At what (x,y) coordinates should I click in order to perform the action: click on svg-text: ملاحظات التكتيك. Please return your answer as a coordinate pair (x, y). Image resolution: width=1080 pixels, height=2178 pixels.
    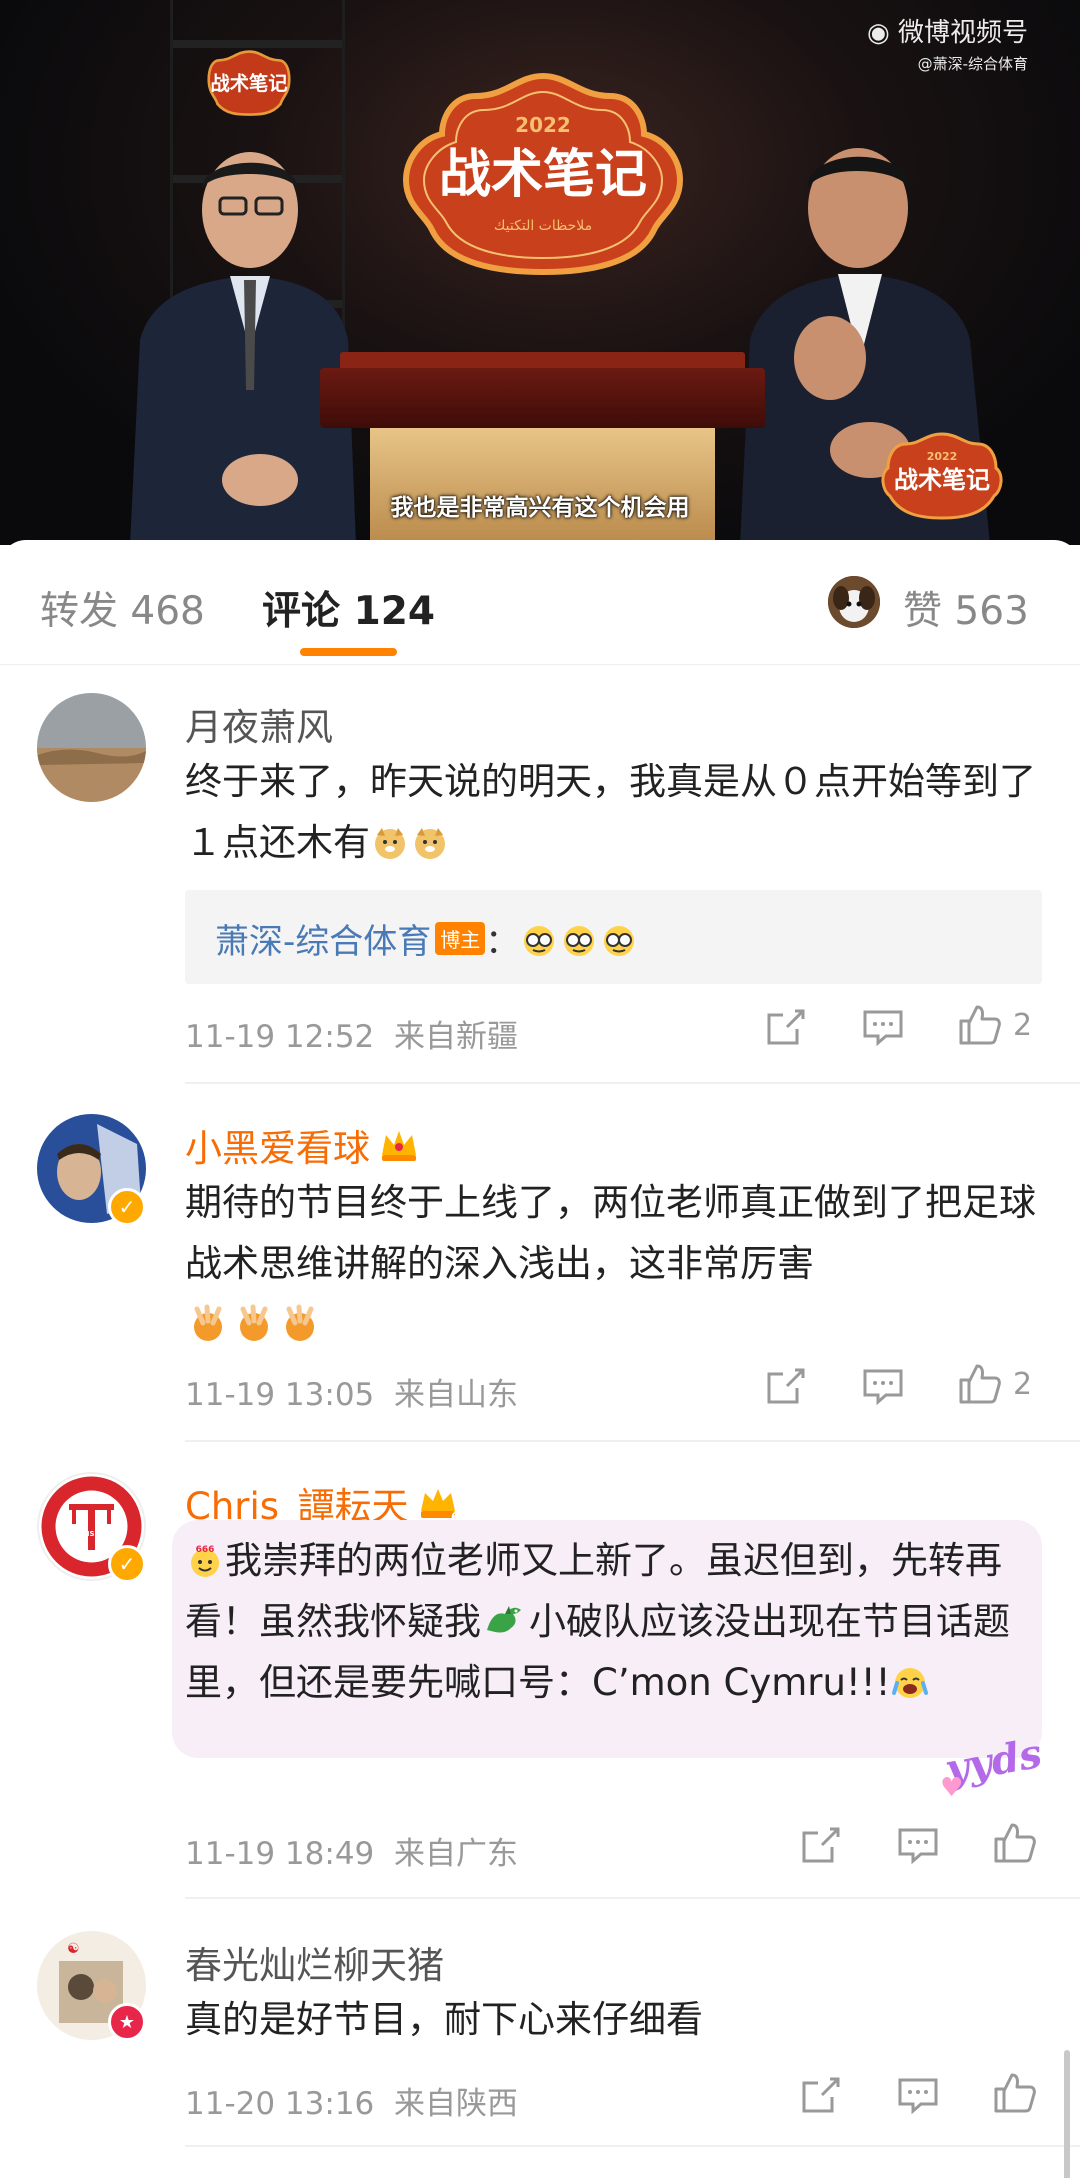
    Looking at the image, I should click on (543, 226).